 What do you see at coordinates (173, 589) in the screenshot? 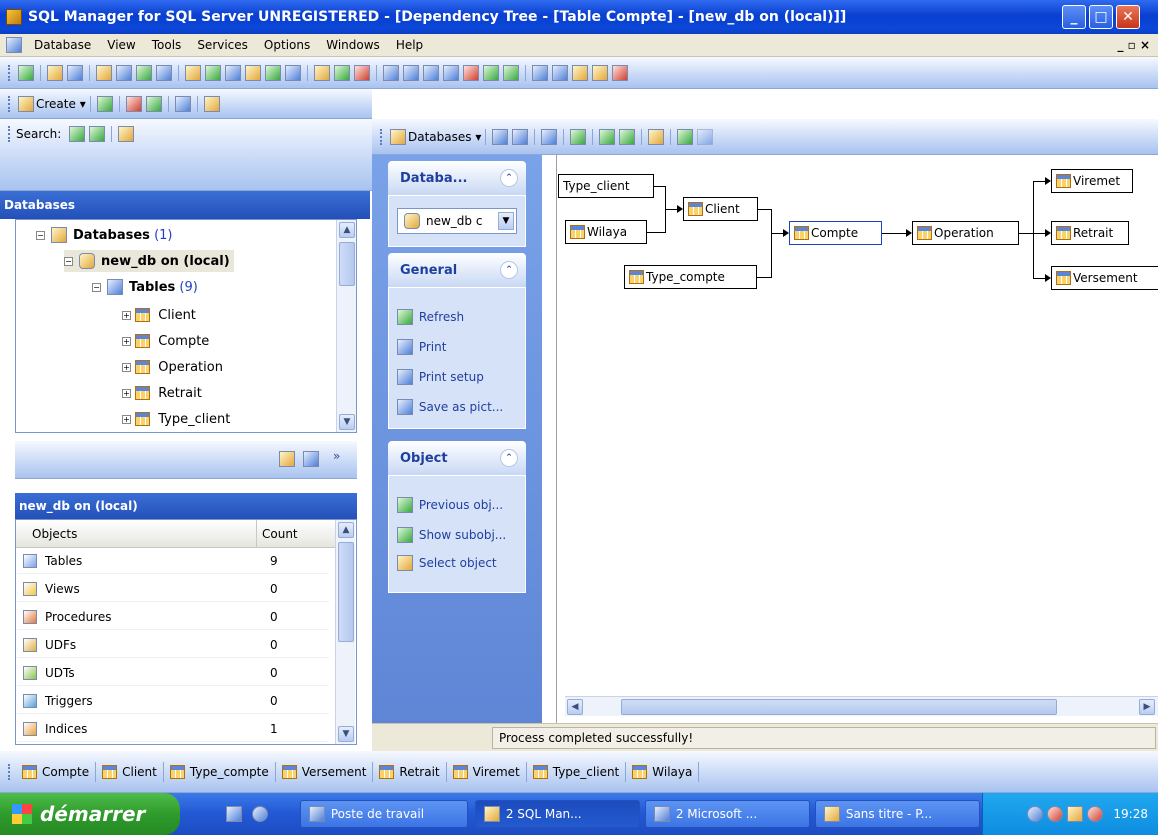
I see `object-row: Views 0` at bounding box center [173, 589].